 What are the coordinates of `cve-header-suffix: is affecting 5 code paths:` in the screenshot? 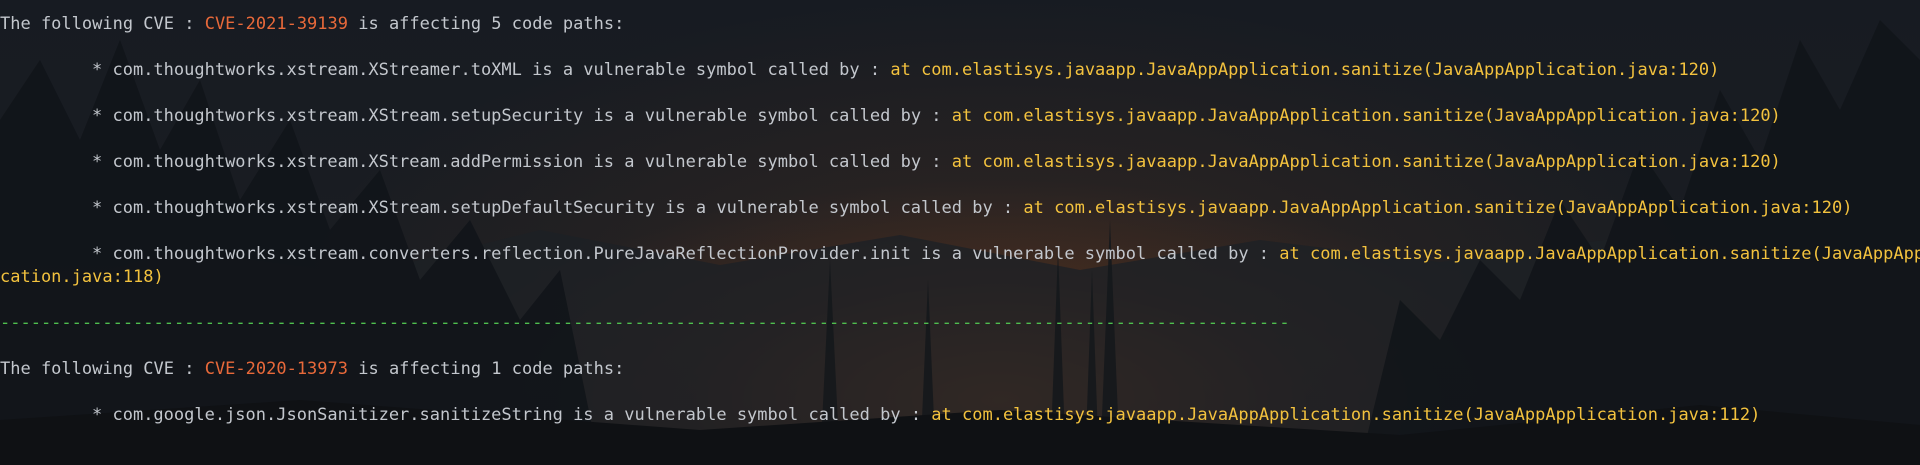 It's located at (486, 24).